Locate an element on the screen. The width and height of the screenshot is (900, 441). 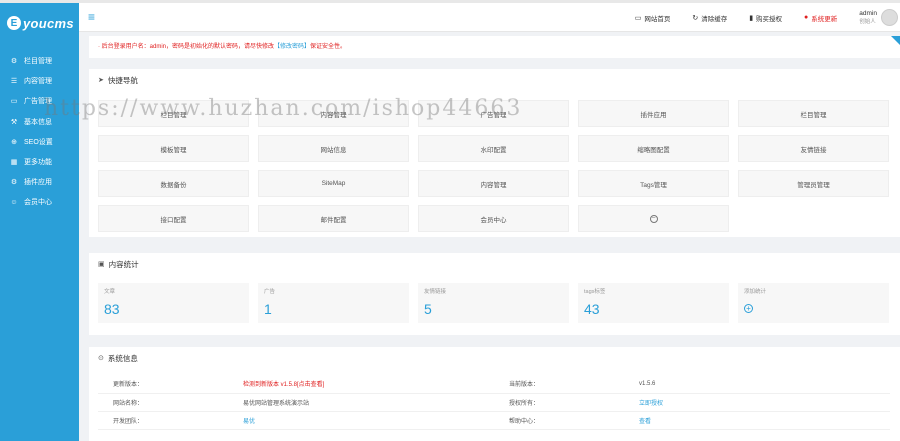
list-icon: ☰ is located at coordinates (14, 82).